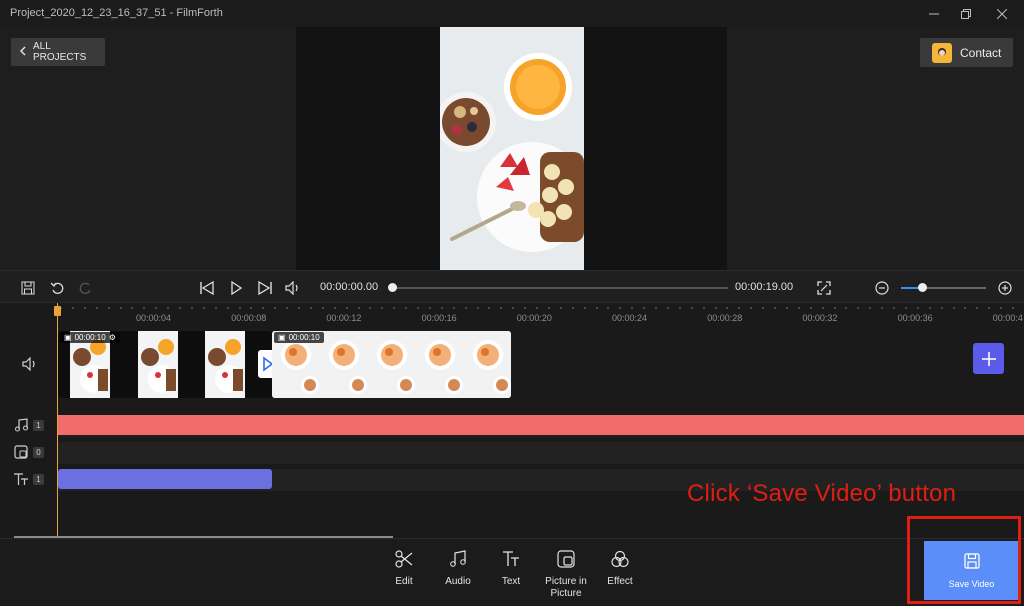 Image resolution: width=1024 pixels, height=606 pixels. Describe the element at coordinates (534, 318) in the screenshot. I see `ruler-time-label: 00:00:20` at that location.